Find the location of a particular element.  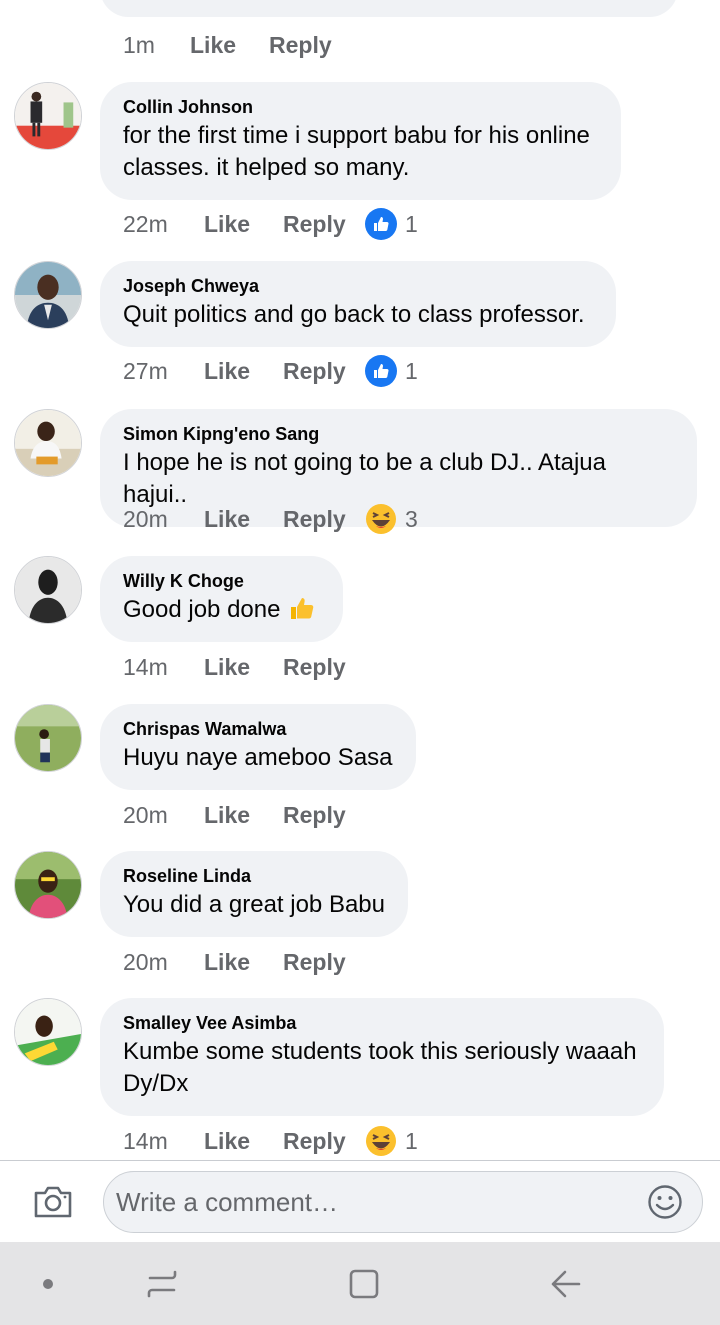

smiley-icon is located at coordinates (665, 1202).